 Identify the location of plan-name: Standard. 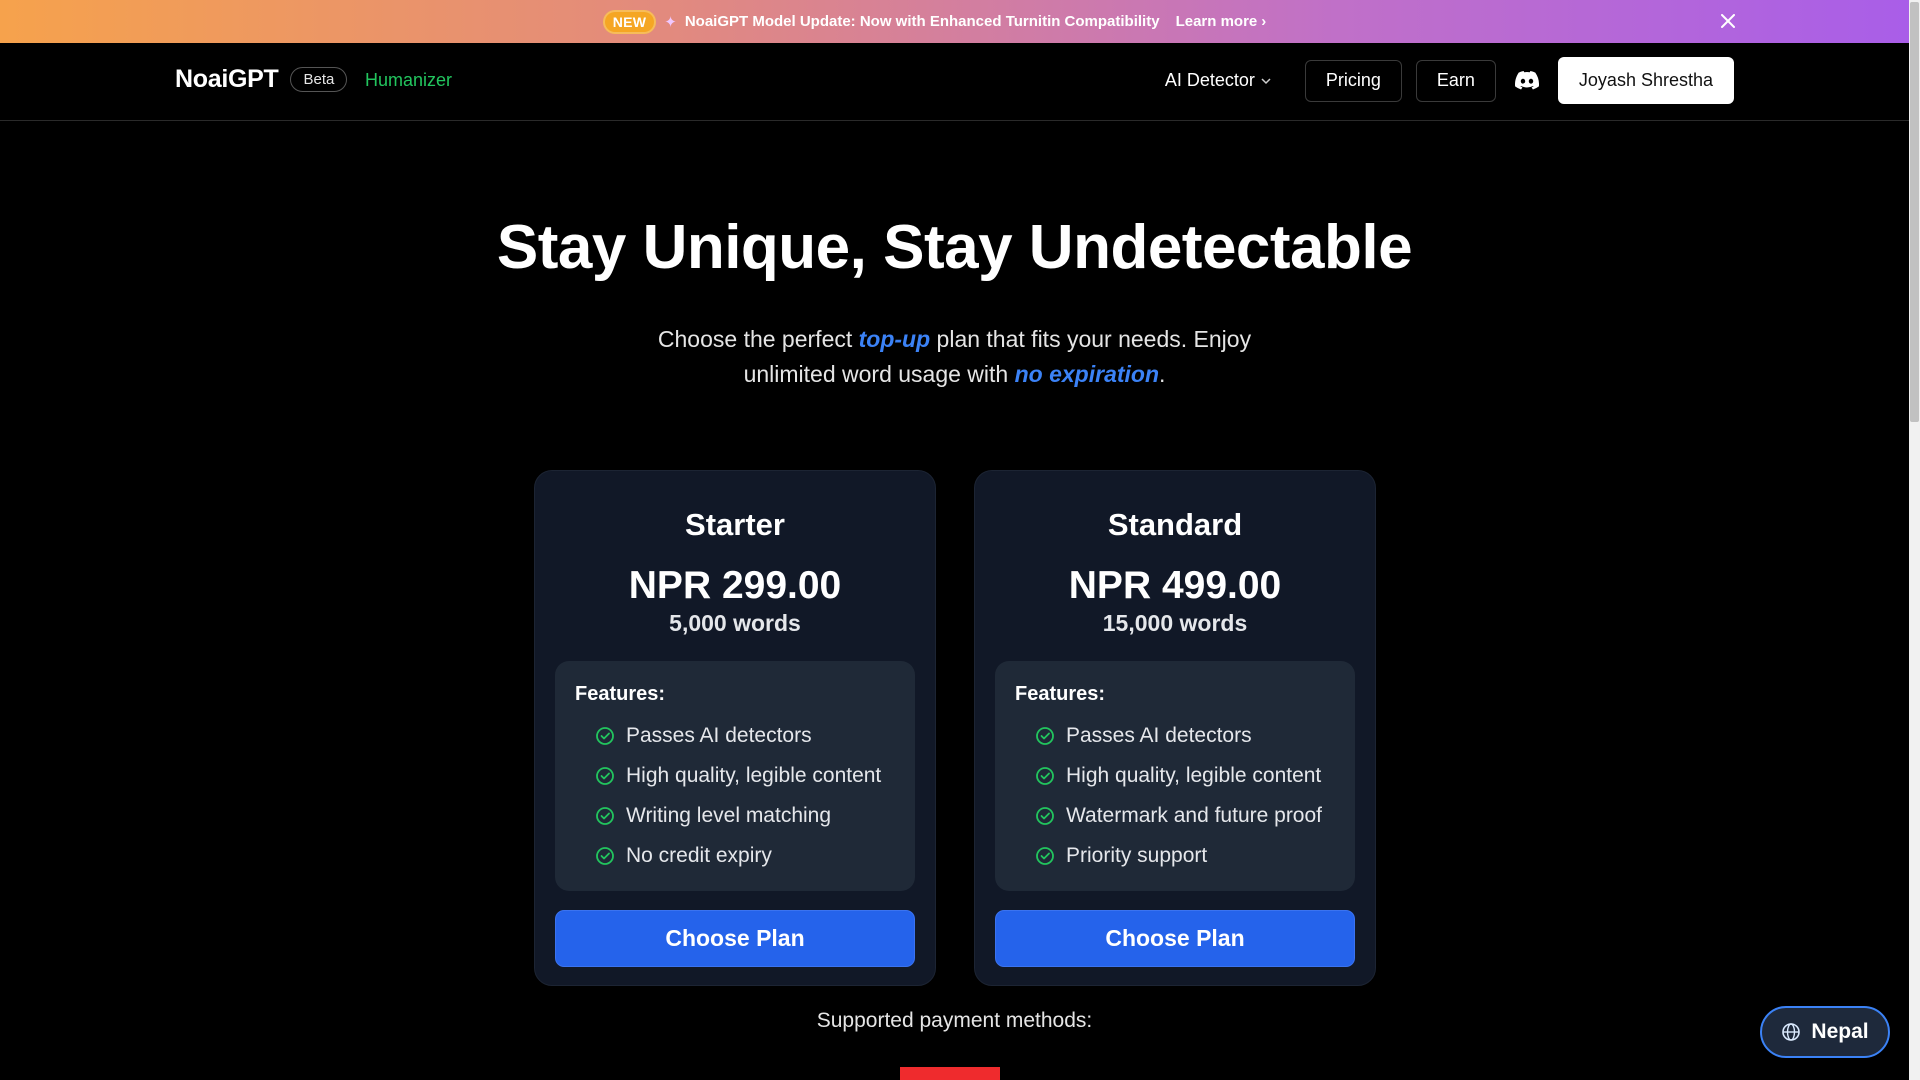
(1175, 524).